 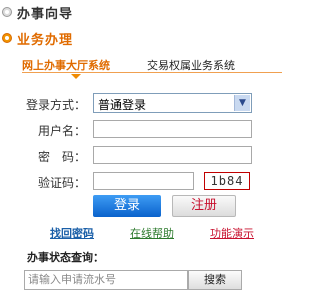 I want to click on password-label: 密 码：, so click(x=61, y=157).